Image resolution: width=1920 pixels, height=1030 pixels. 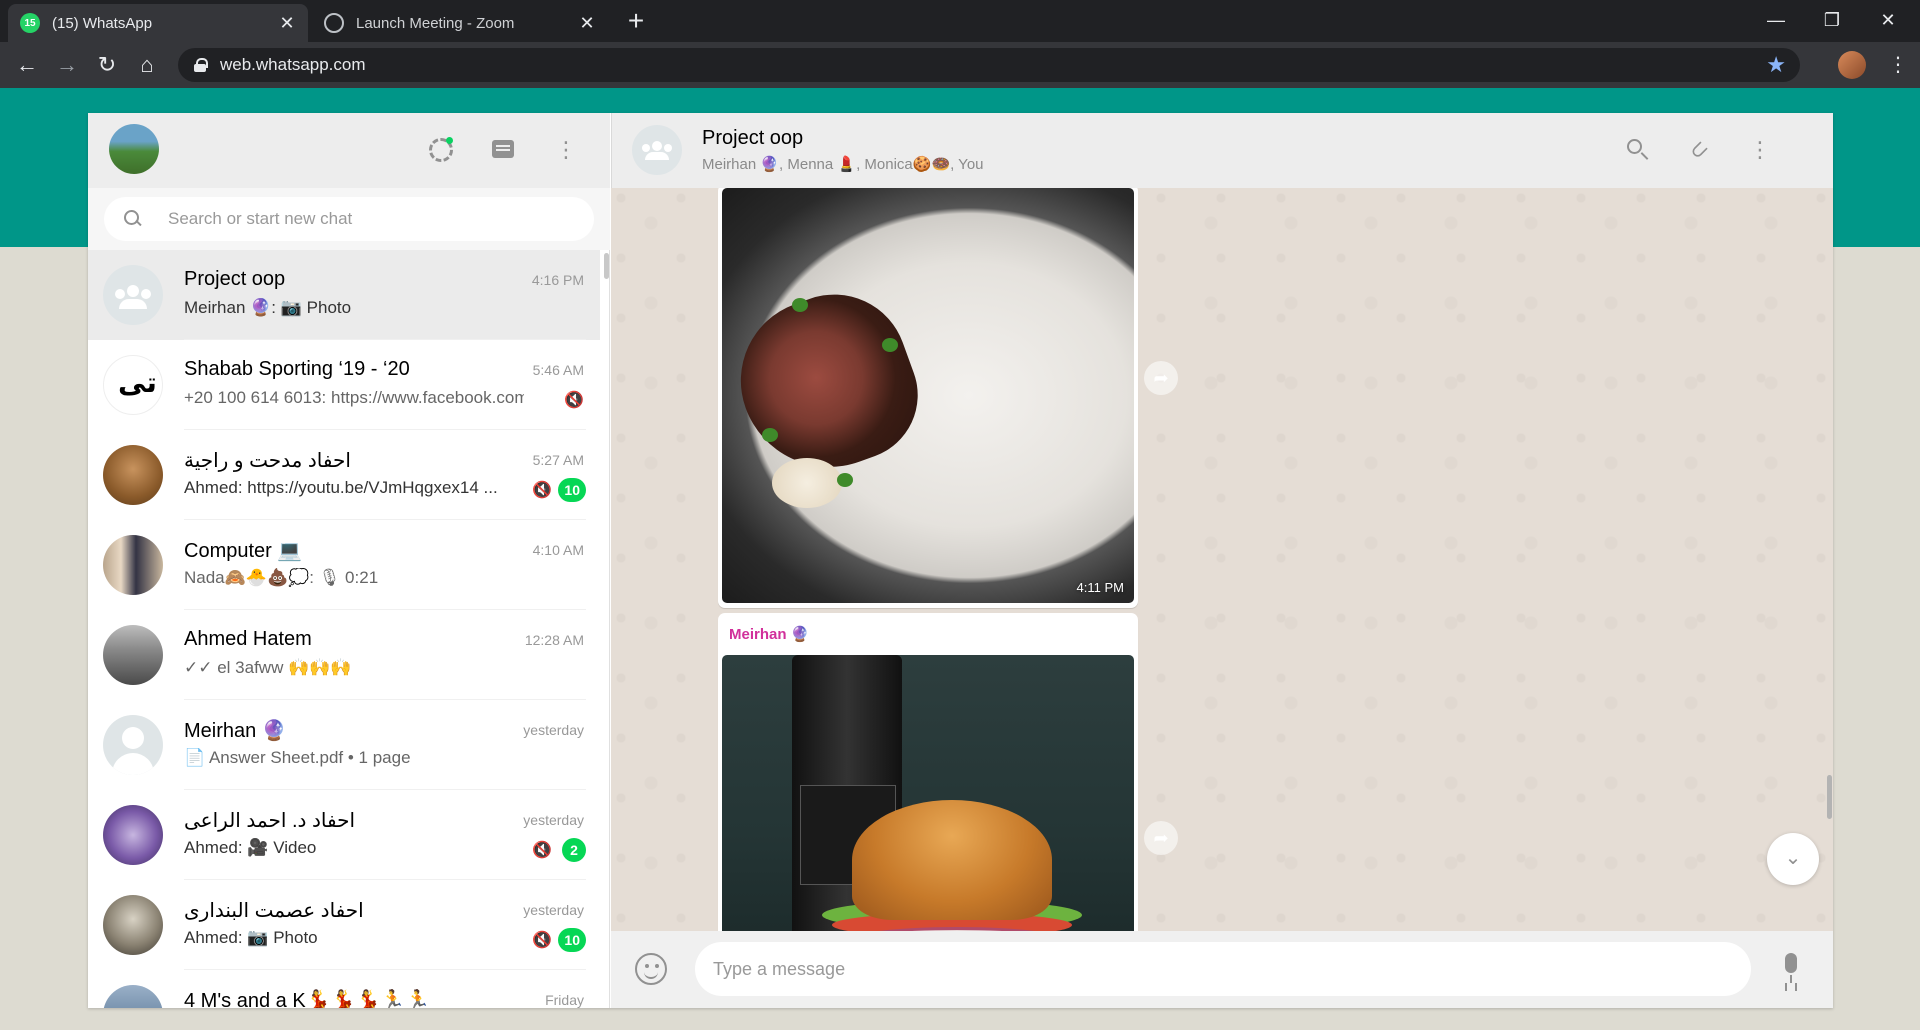 I want to click on browser-toolbar: ← → ↻ ⌂ web.whatsapp.com ★ ⋮, so click(x=960, y=65).